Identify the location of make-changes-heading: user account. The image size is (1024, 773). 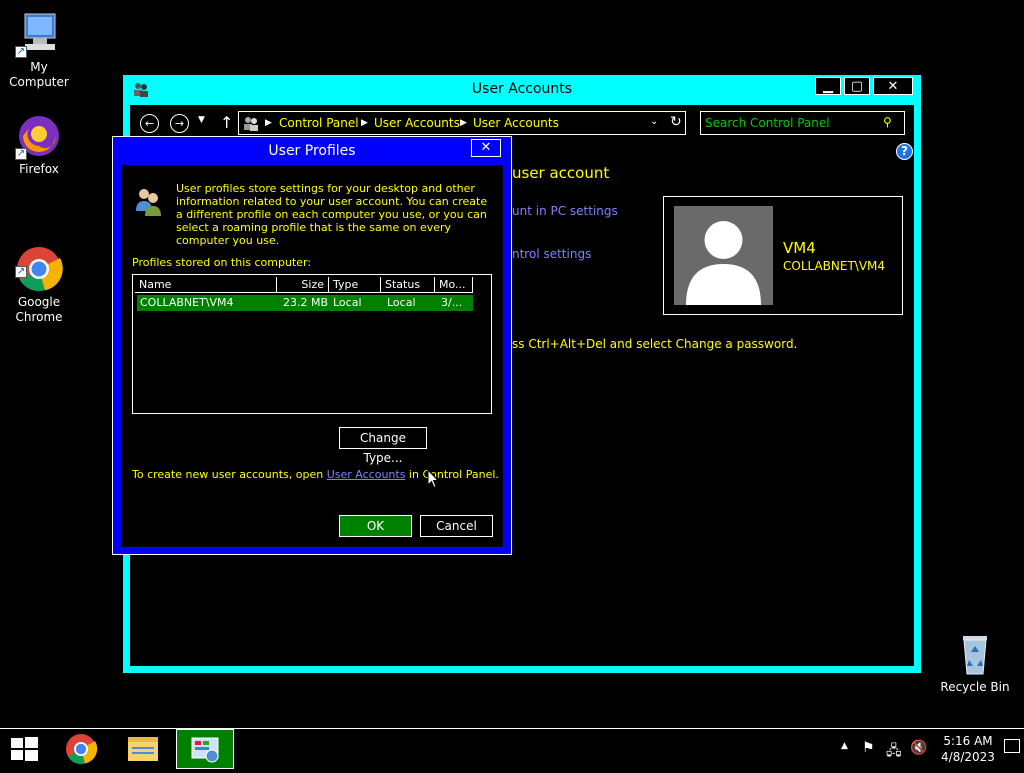
(561, 173).